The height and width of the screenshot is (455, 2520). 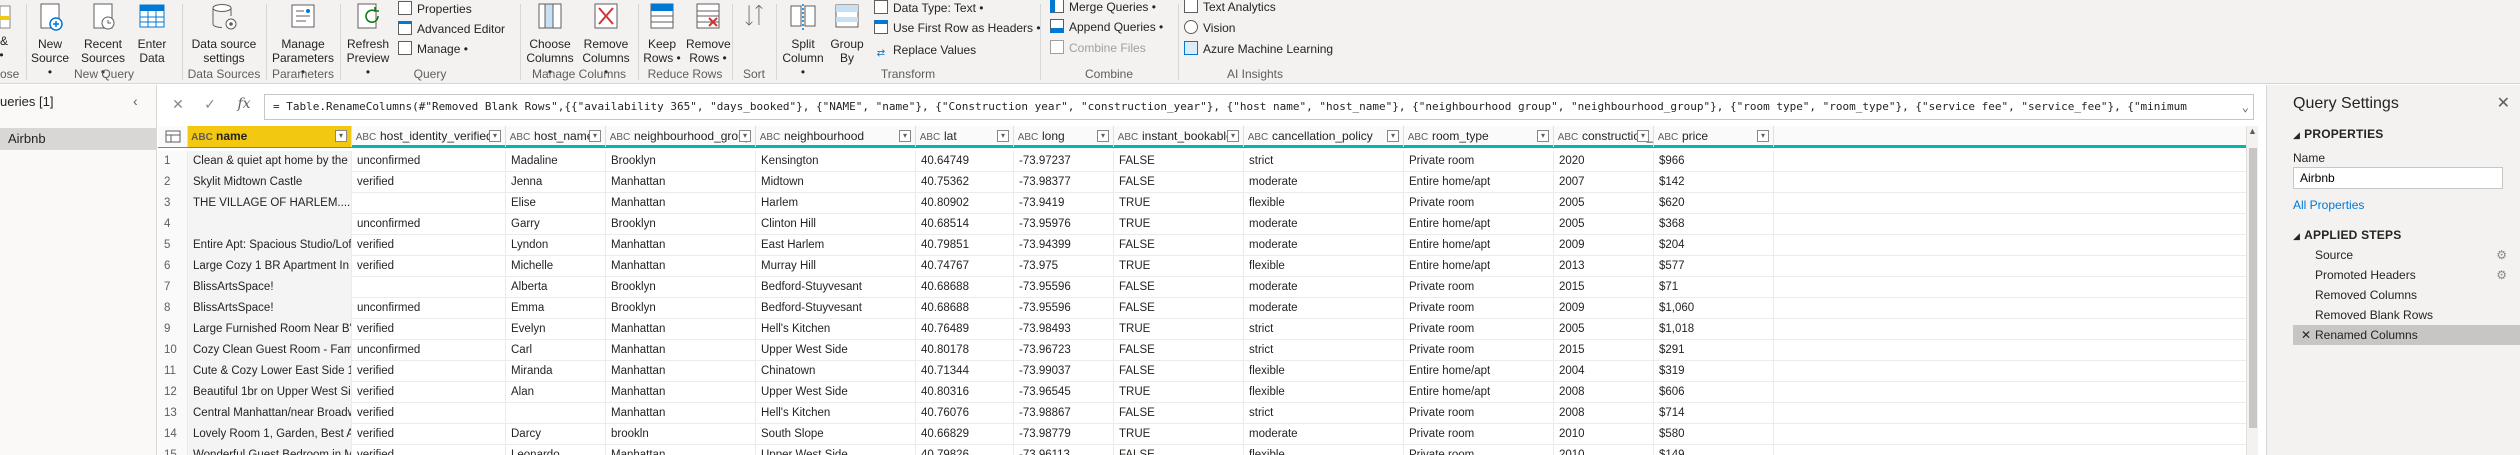 I want to click on table-cell: 40.80178, so click(x=965, y=350).